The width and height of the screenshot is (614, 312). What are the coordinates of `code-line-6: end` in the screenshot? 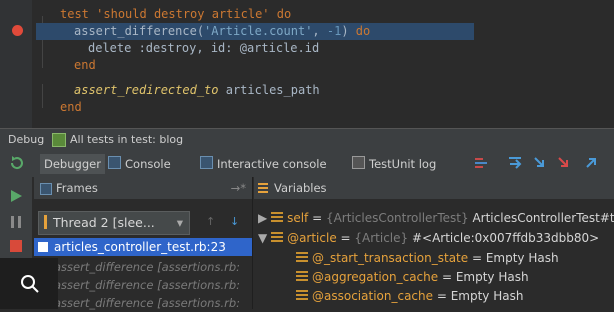 It's located at (71, 107).